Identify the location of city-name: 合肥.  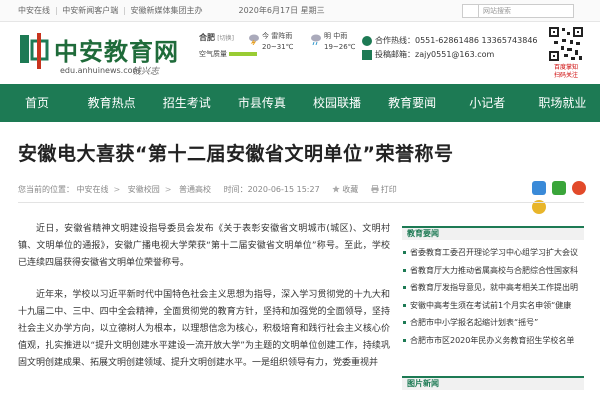
(207, 37).